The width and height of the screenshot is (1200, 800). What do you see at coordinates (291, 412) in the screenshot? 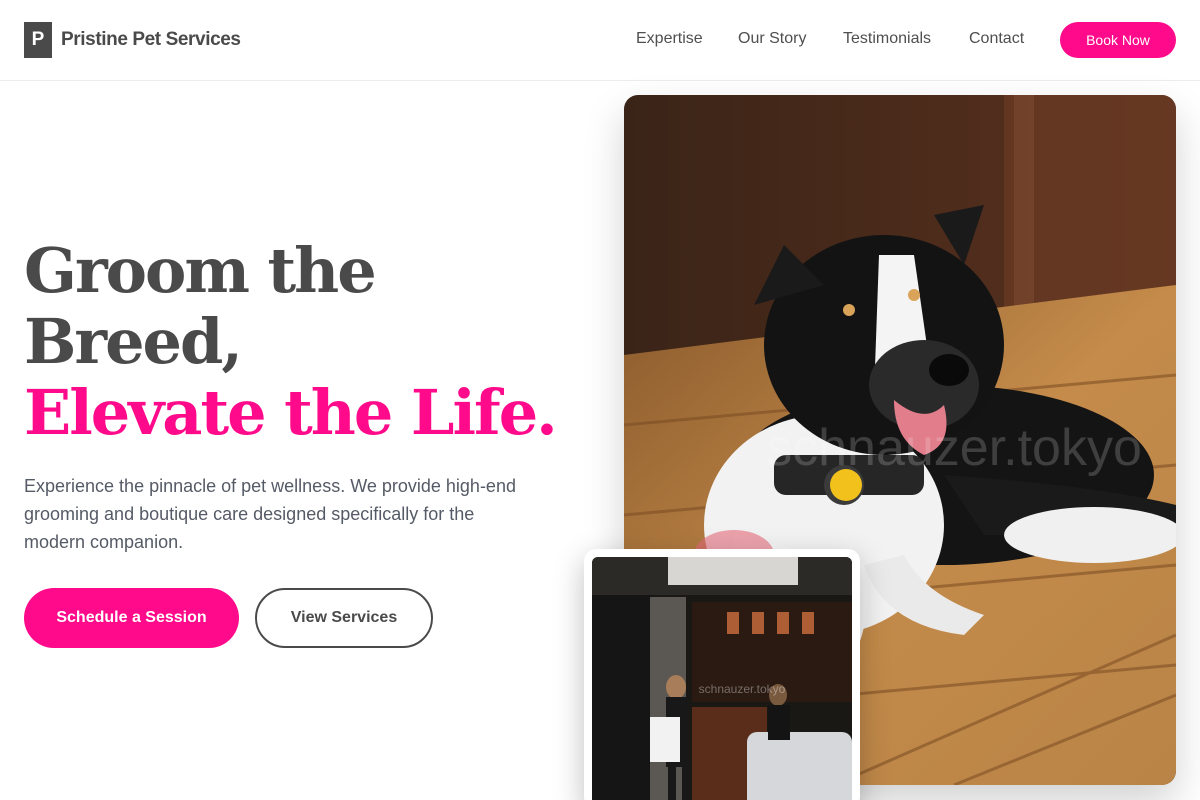
I see `headline-accent: Elevate the Life.` at bounding box center [291, 412].